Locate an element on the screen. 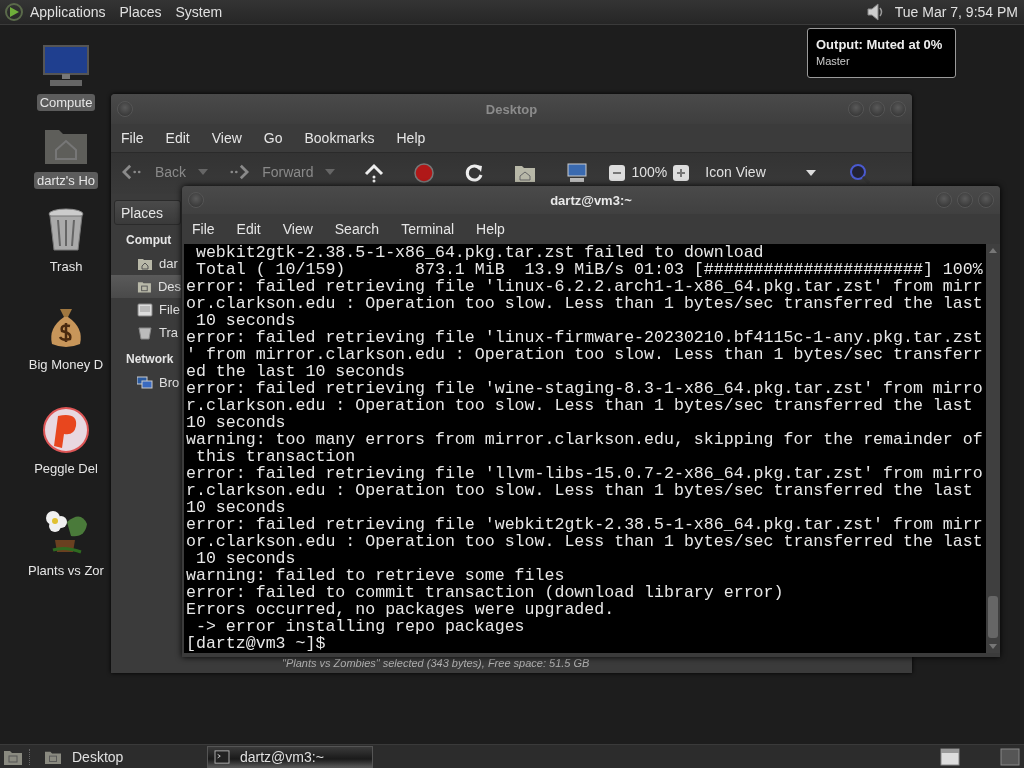 This screenshot has width=1024, height=768. desktop-icon-label: Big Money D is located at coordinates (66, 364).